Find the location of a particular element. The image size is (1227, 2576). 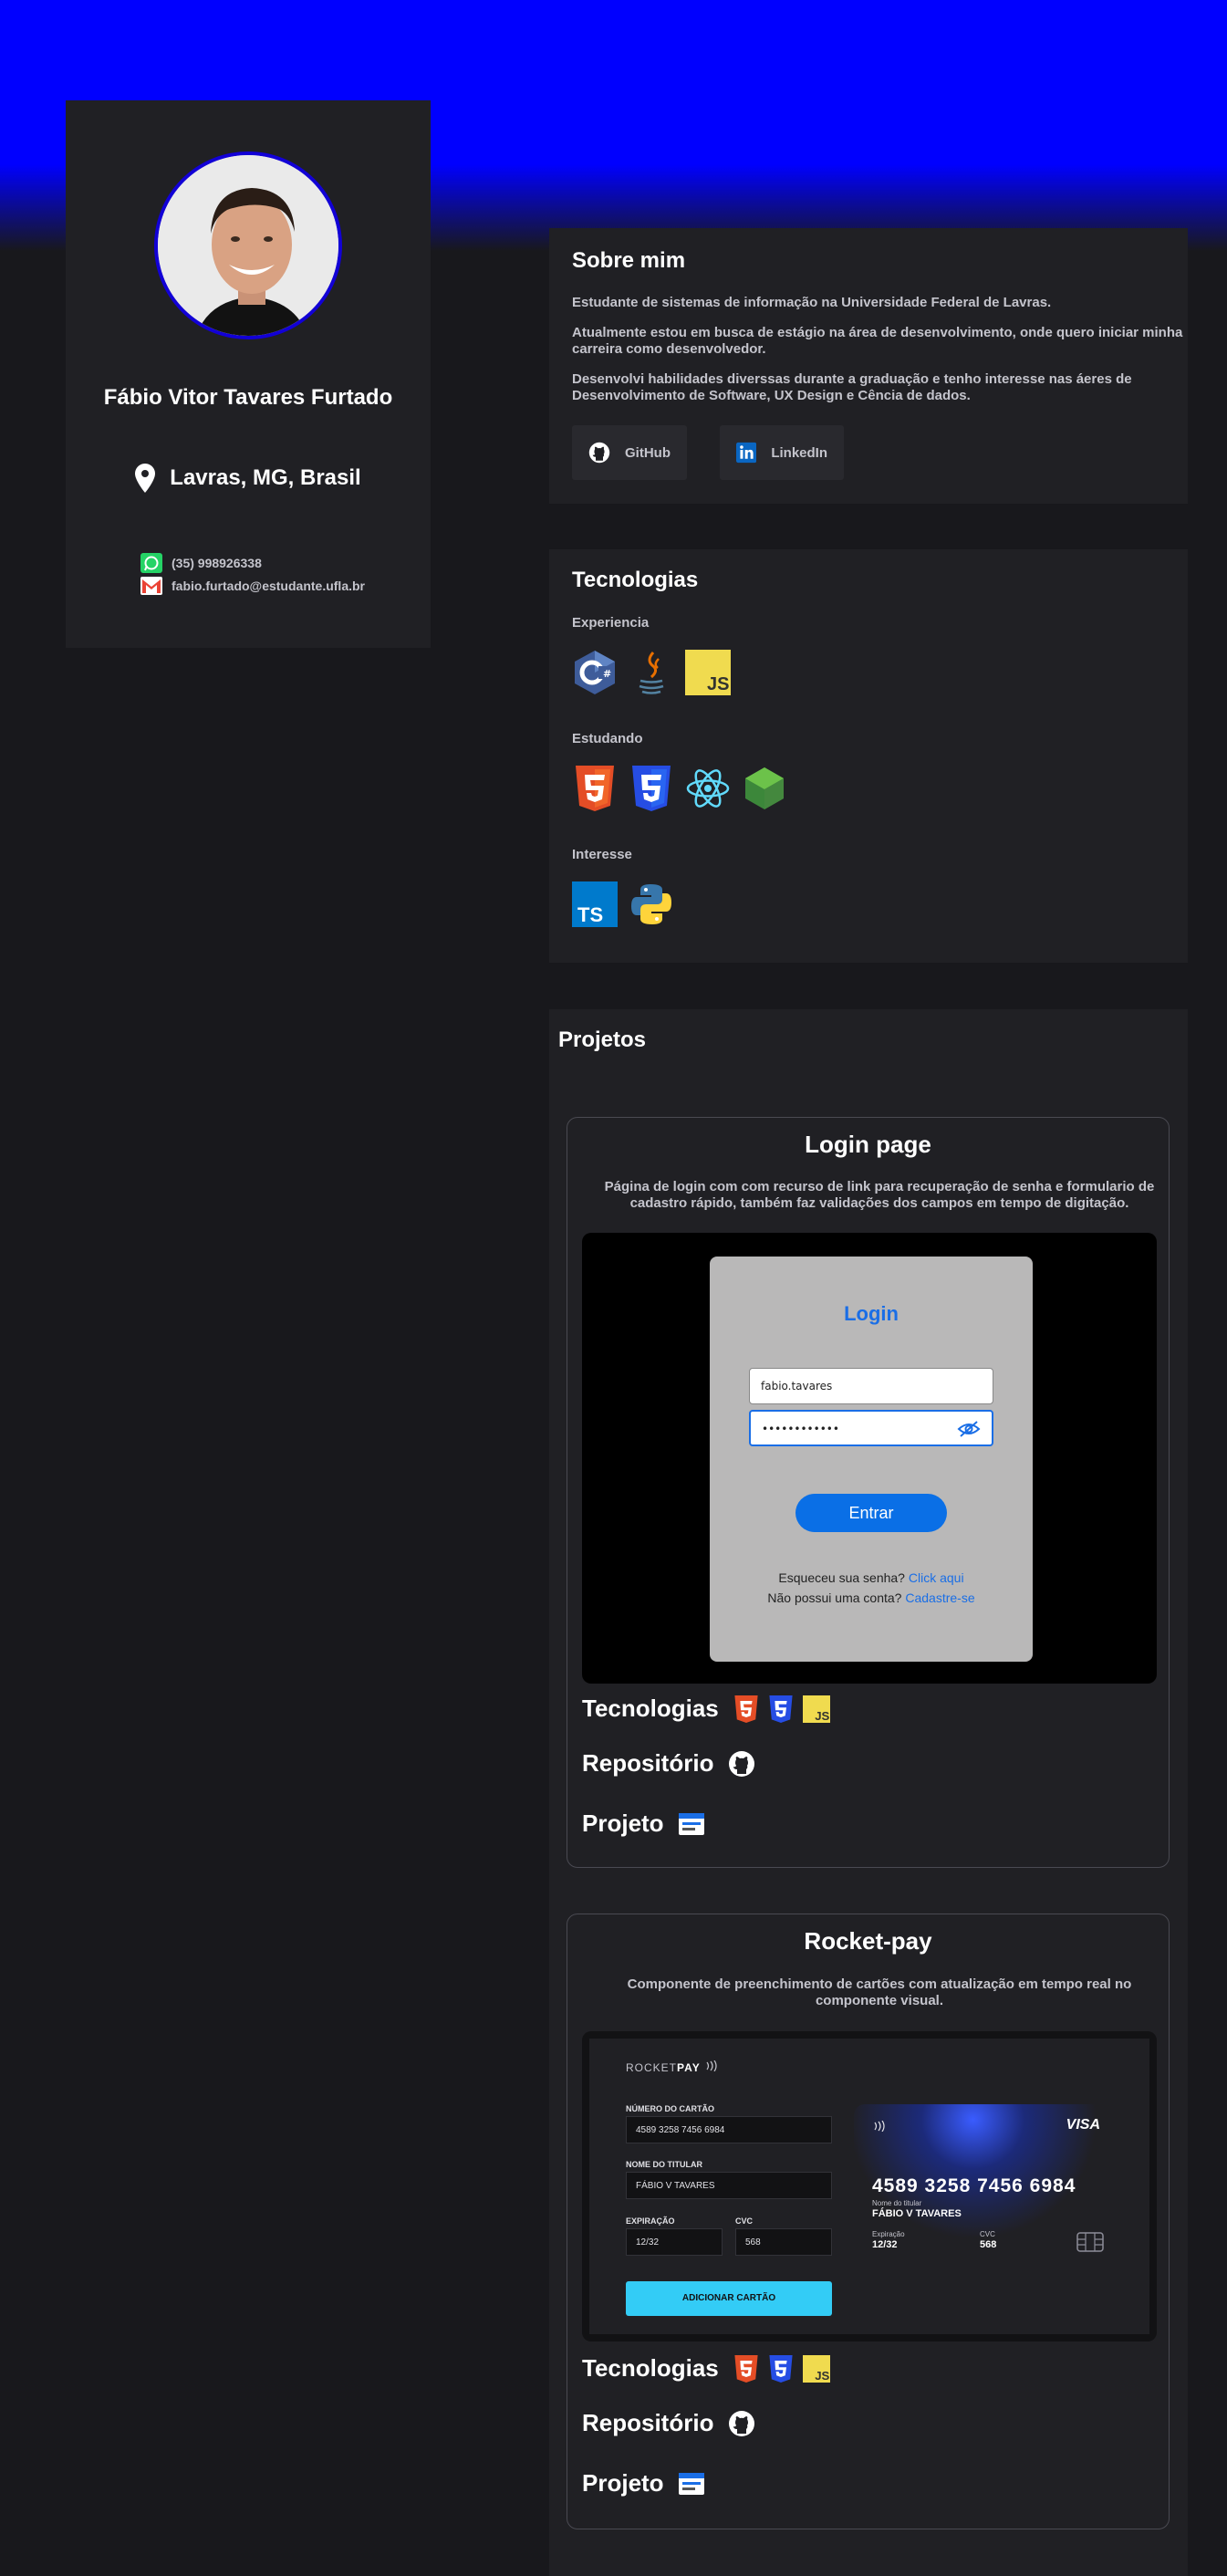

interest-icons: TS is located at coordinates (623, 904).